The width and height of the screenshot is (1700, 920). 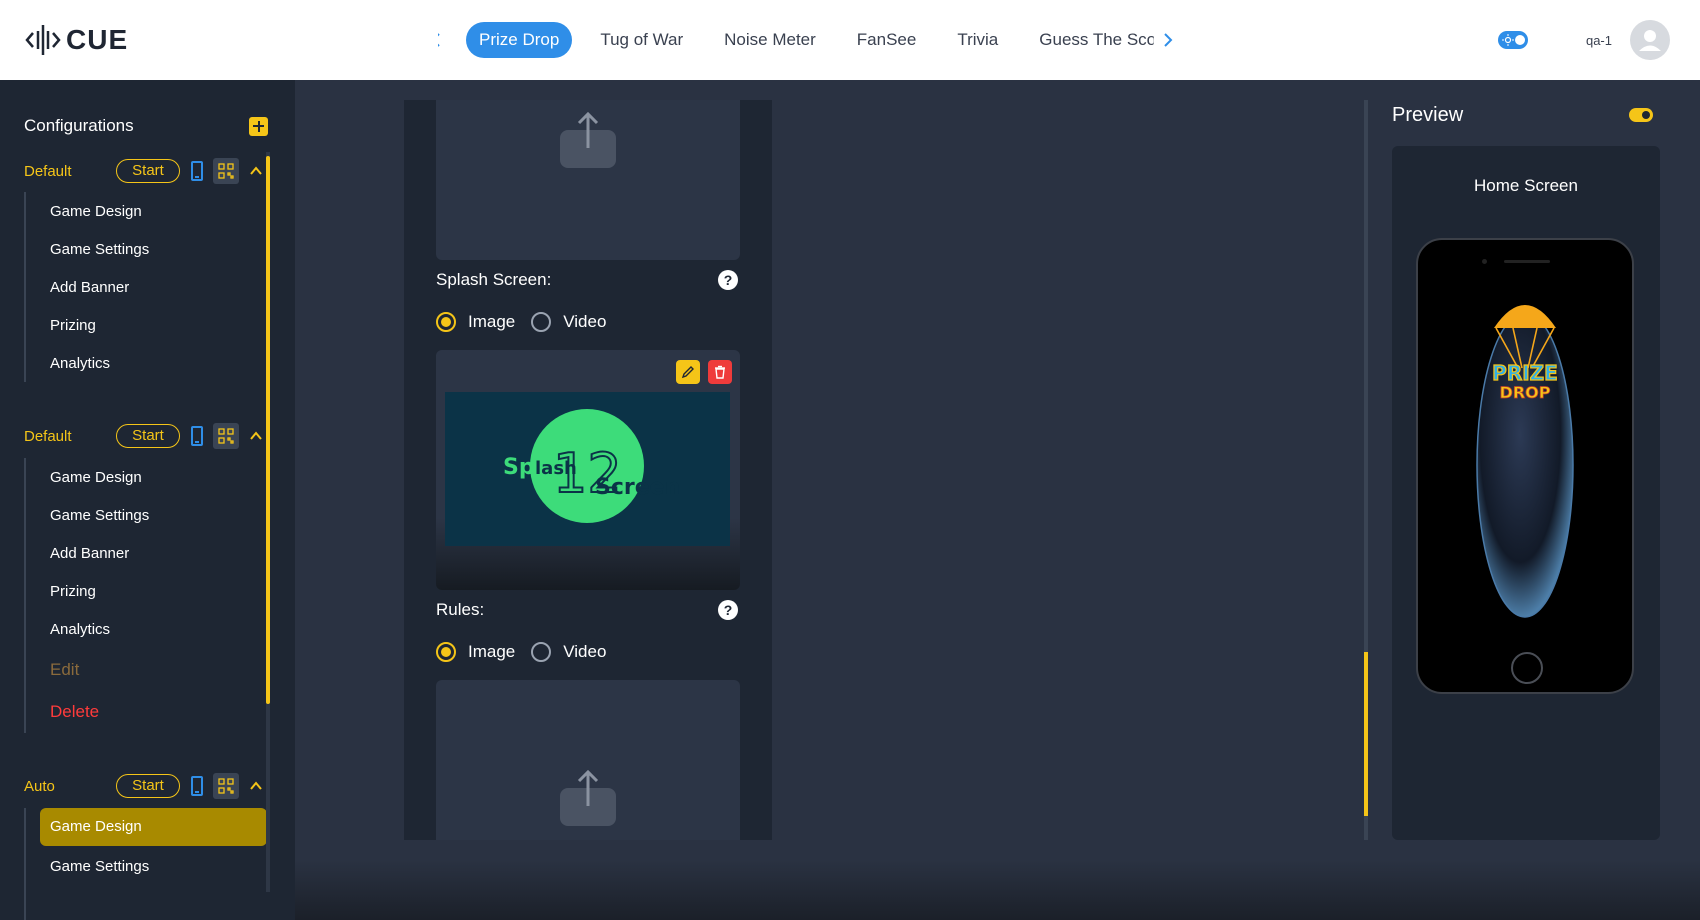 I want to click on chevron-left-icon, so click(x=439, y=40).